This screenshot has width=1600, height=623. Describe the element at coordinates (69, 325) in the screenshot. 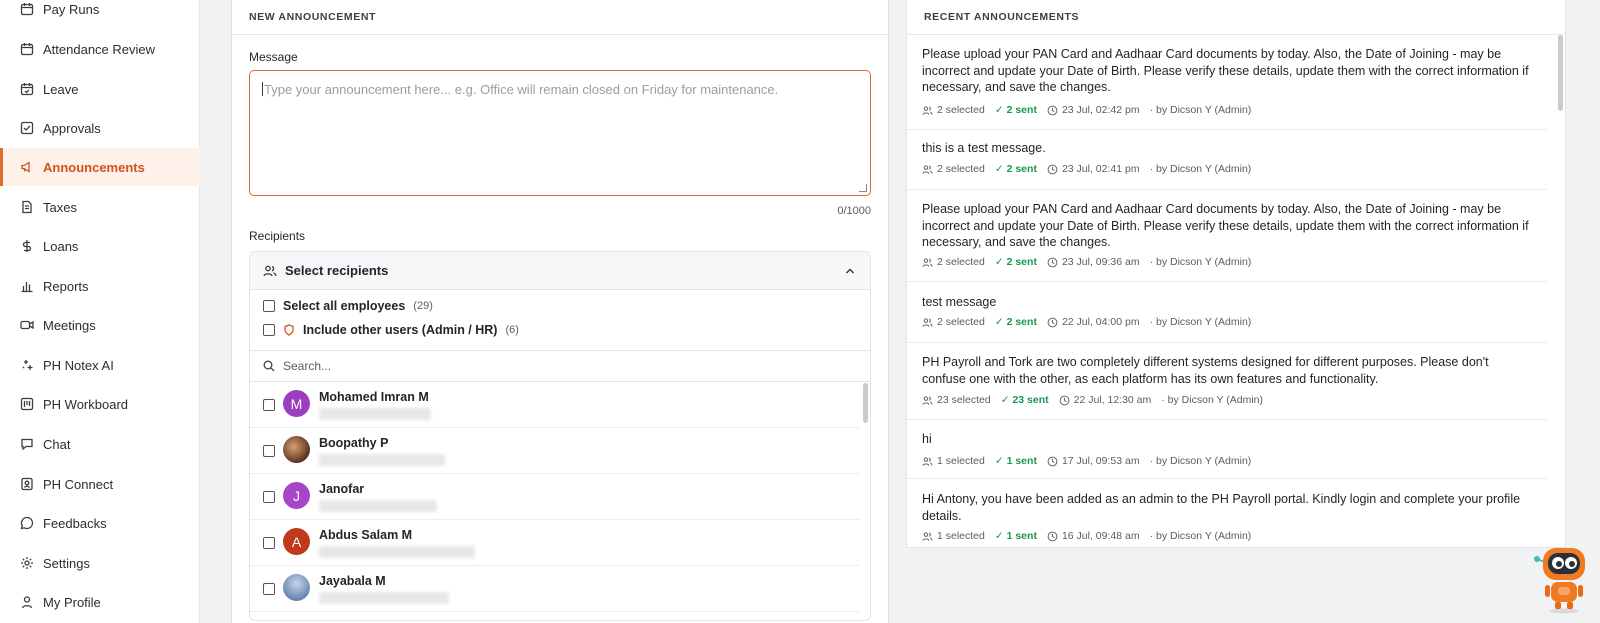

I see `sidebar-item-label: Meetings` at that location.